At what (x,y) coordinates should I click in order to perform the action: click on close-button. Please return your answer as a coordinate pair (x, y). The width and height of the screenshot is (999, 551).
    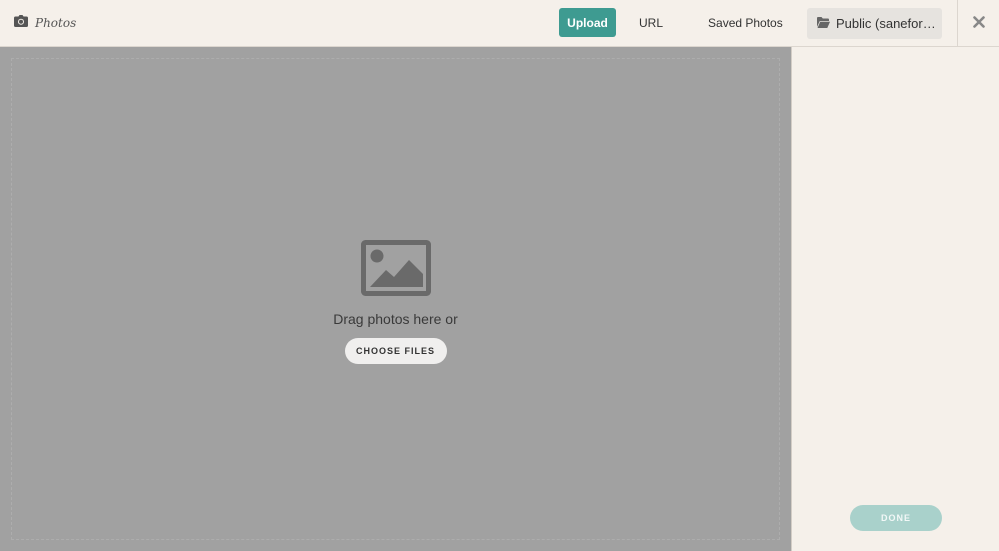
    Looking at the image, I should click on (978, 23).